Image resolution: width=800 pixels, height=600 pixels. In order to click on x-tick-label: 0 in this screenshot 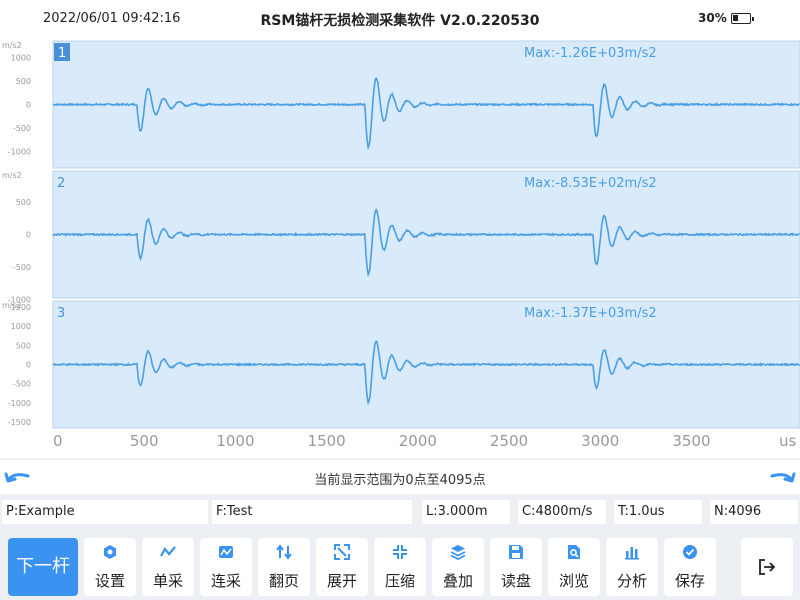, I will do `click(58, 441)`.